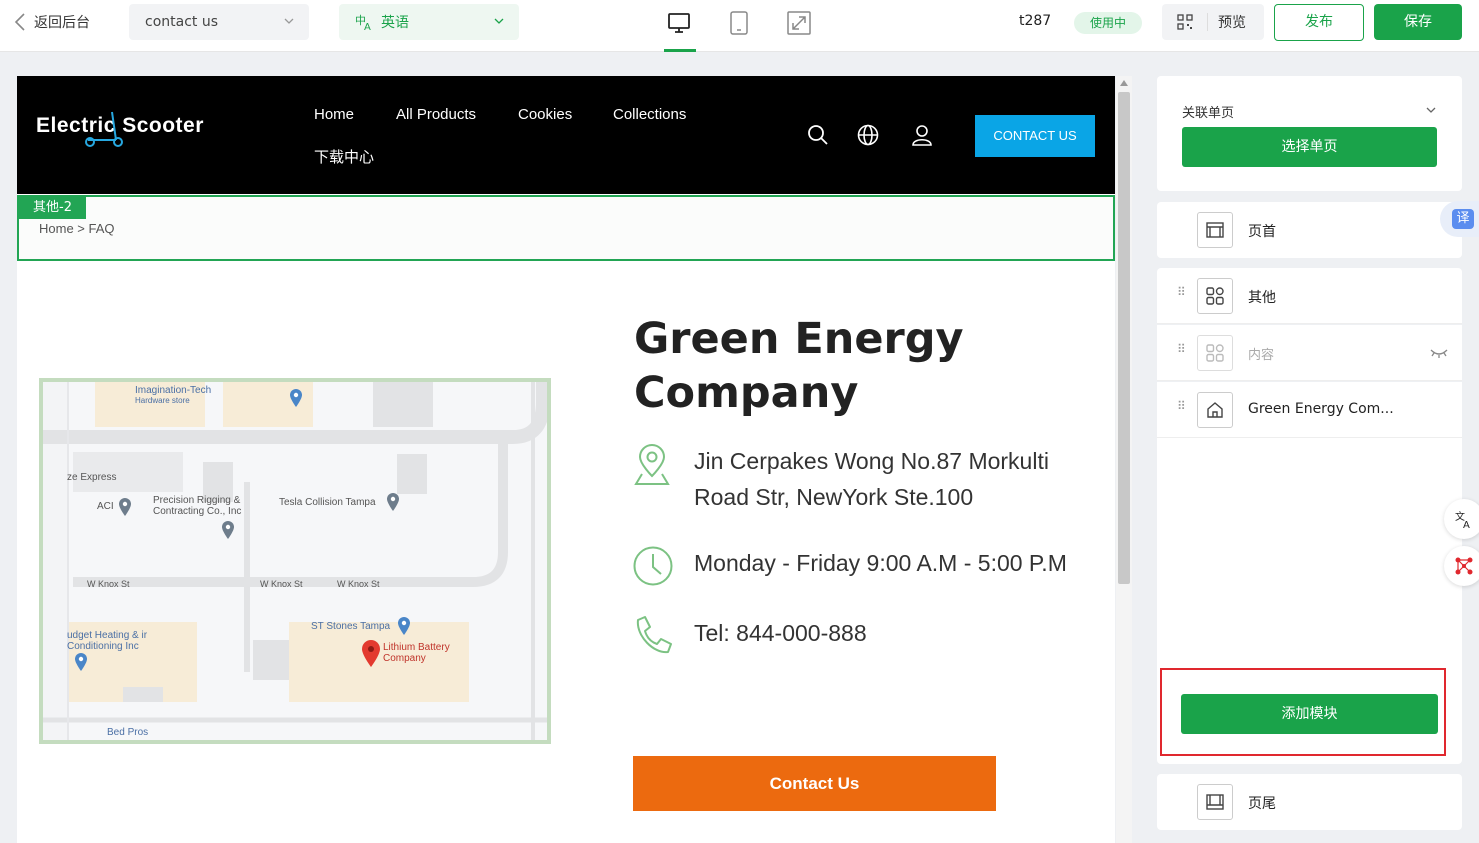  What do you see at coordinates (1309, 353) in the screenshot?
I see `module-row-content: ⠿ 内容` at bounding box center [1309, 353].